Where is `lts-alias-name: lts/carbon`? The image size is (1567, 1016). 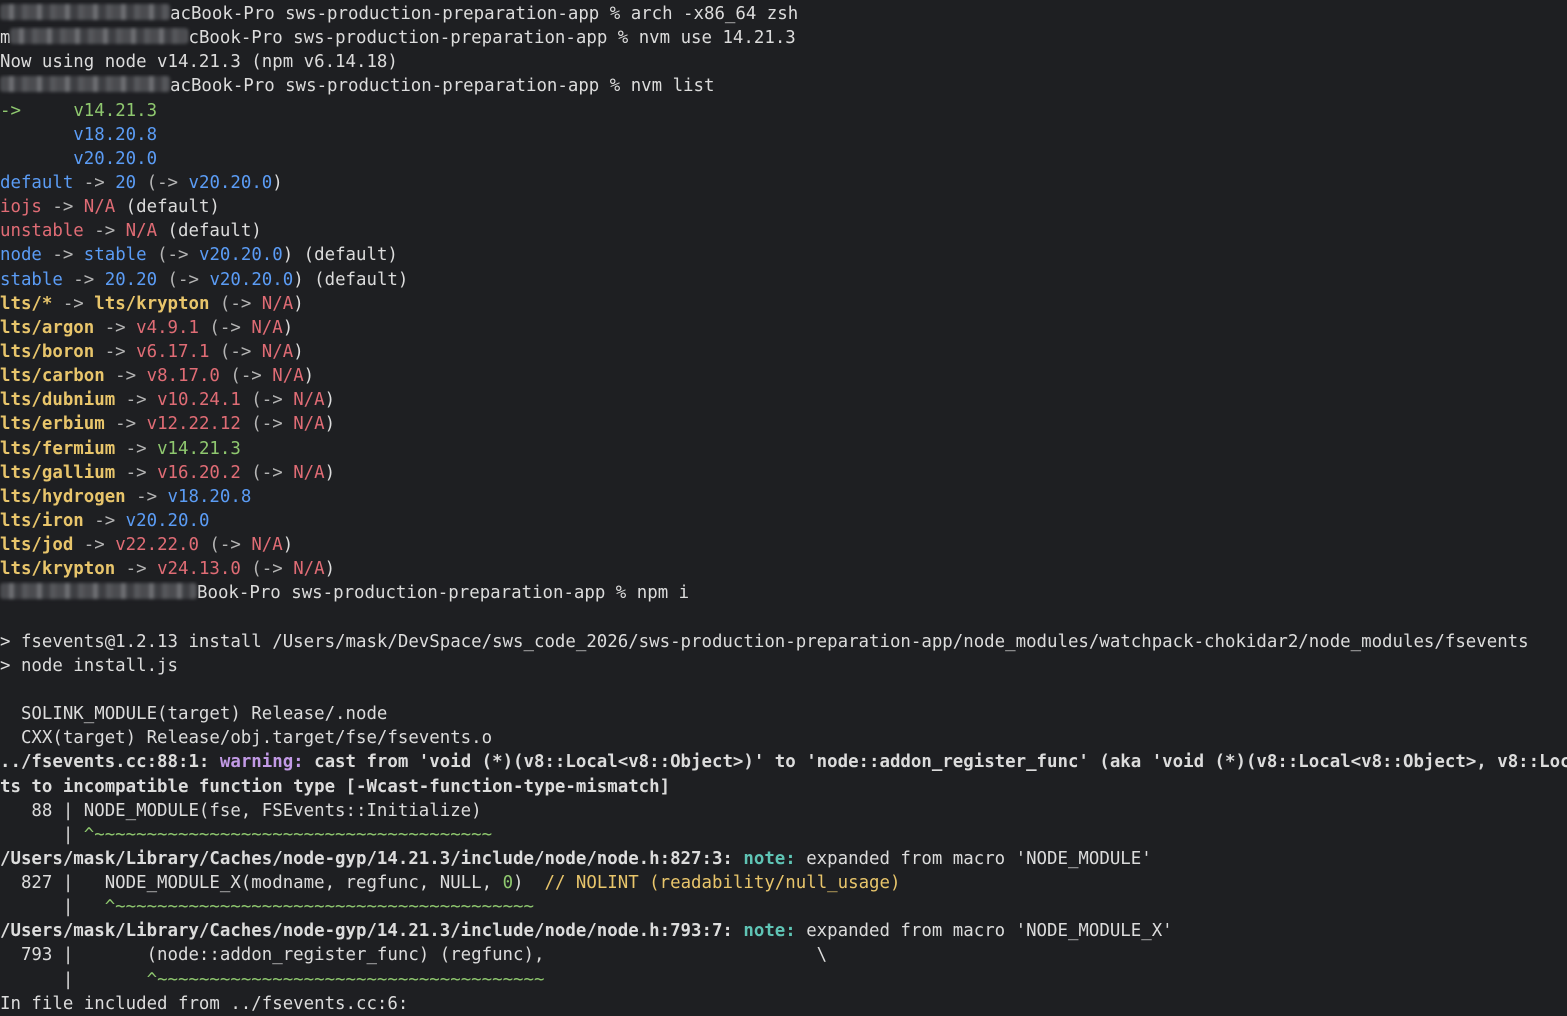 lts-alias-name: lts/carbon is located at coordinates (52, 376).